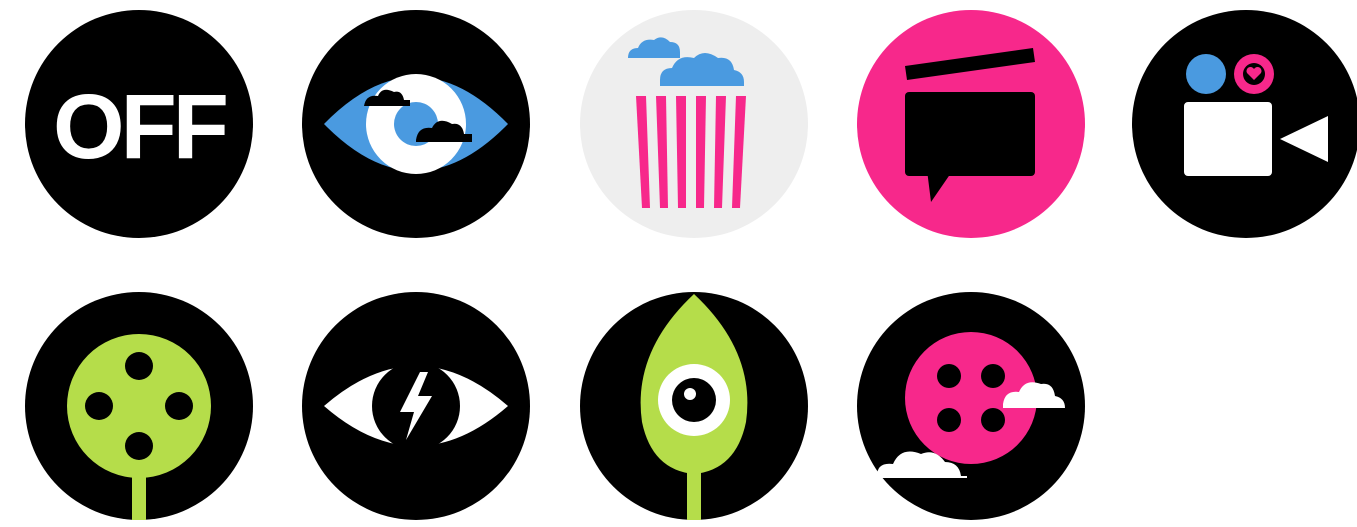 This screenshot has width=1357, height=527. What do you see at coordinates (971, 124) in the screenshot?
I see `clapperboard-speech-icon` at bounding box center [971, 124].